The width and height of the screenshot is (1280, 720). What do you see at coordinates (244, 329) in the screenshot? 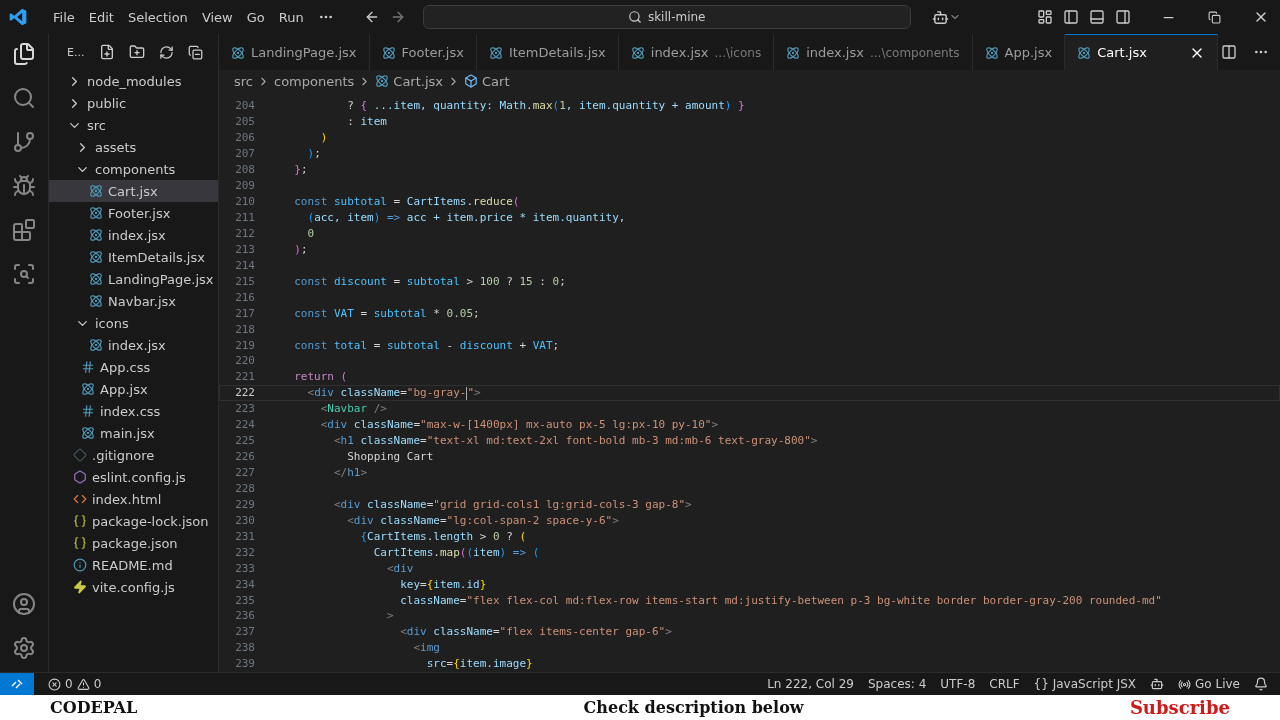
I see `line-number: 218` at bounding box center [244, 329].